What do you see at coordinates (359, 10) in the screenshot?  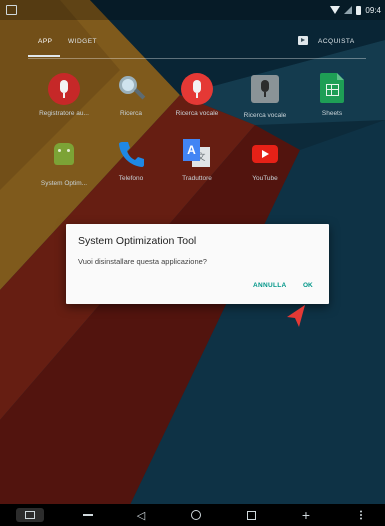 I see `battery-icon` at bounding box center [359, 10].